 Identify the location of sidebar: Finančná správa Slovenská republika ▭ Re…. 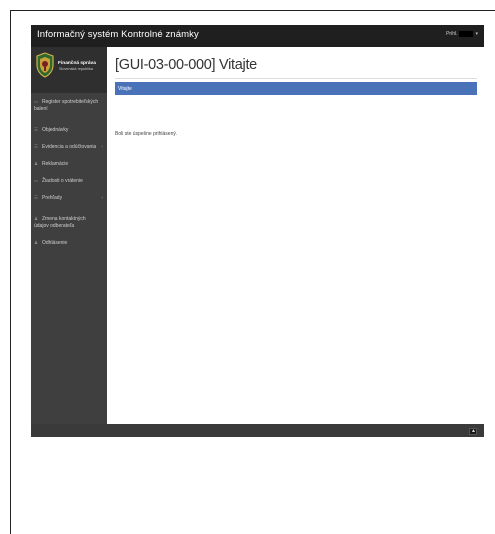
(69, 237).